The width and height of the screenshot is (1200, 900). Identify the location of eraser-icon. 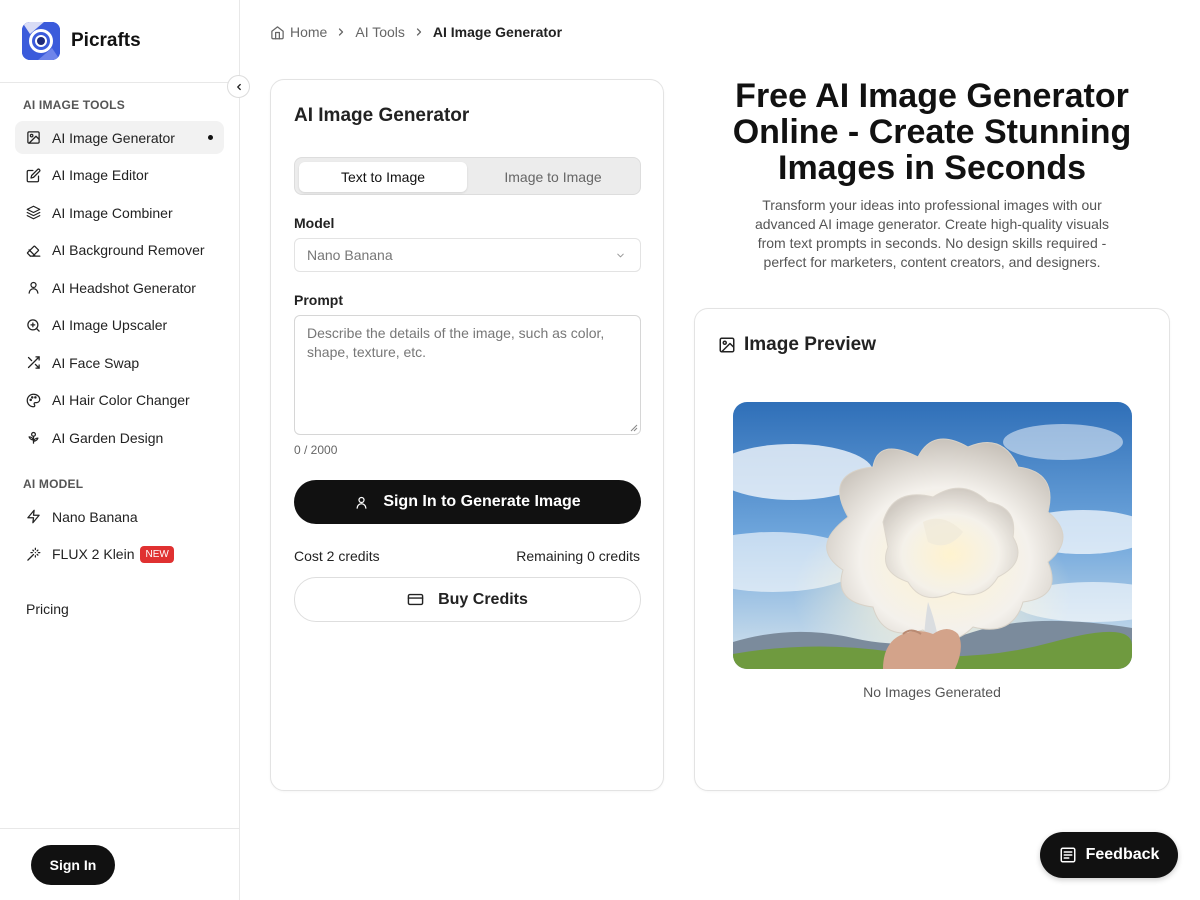
(33, 250).